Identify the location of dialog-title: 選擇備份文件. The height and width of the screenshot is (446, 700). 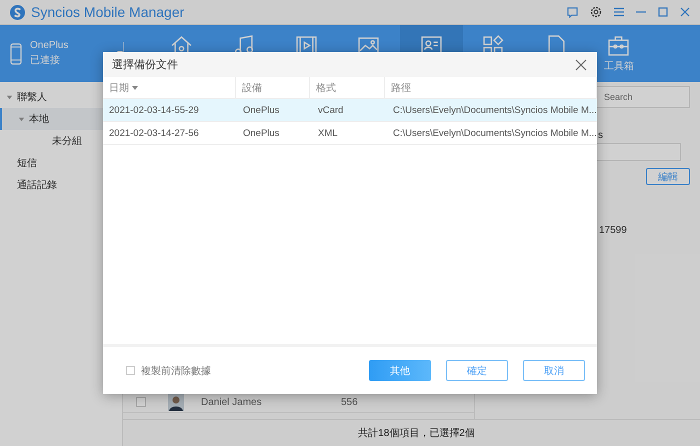
(145, 65).